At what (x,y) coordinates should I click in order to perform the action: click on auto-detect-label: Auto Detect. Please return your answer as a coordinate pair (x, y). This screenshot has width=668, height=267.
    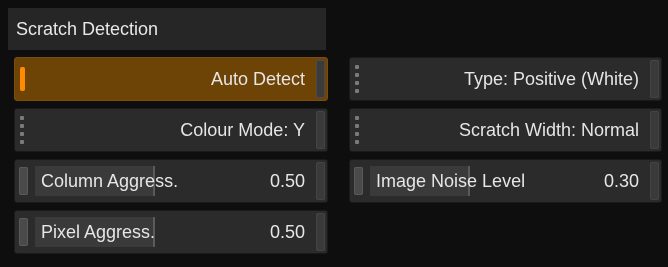
    Looking at the image, I should click on (257, 78).